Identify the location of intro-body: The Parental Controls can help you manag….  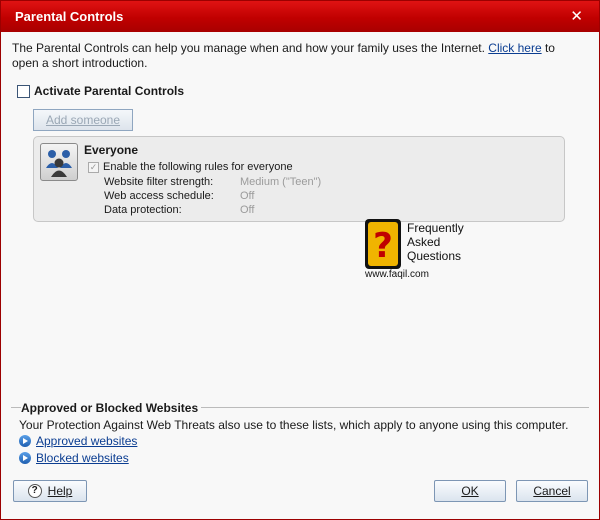
(250, 48).